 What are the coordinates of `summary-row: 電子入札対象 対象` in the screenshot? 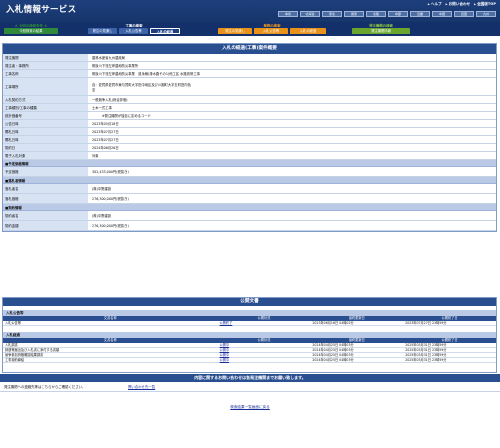 It's located at (249, 156).